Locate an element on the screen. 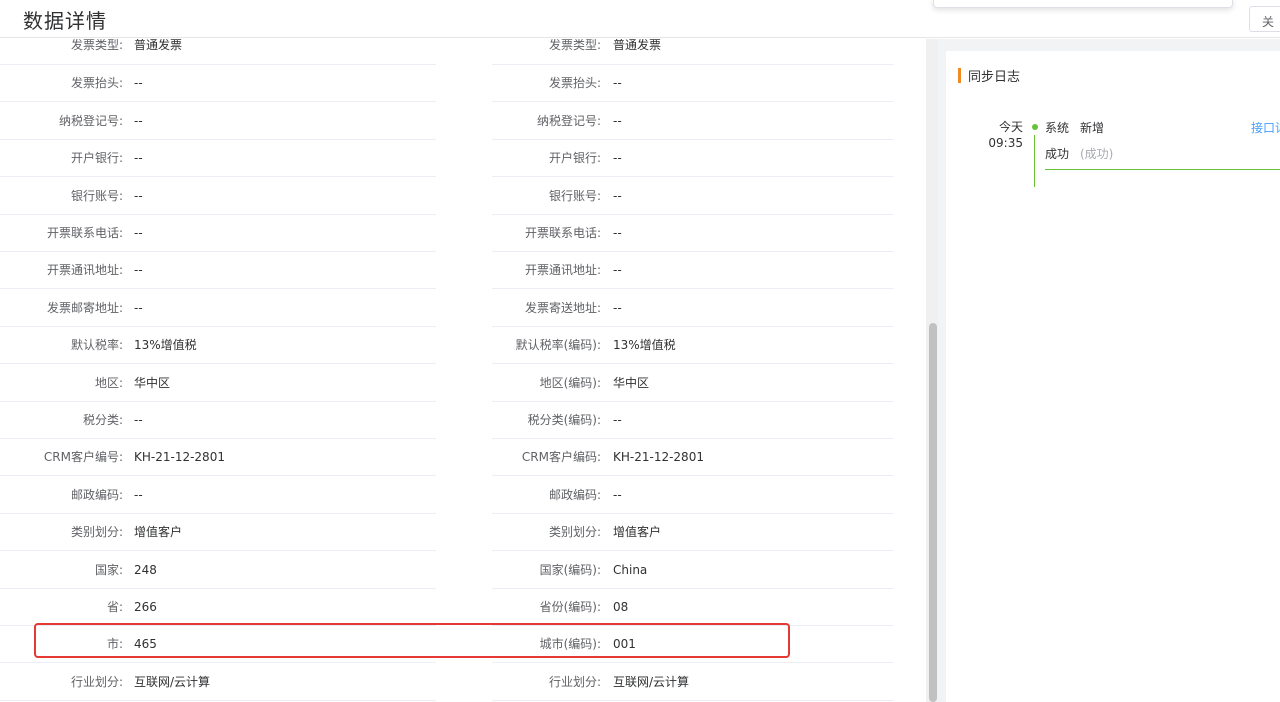 Image resolution: width=1280 pixels, height=702 pixels. field-label: 发票类型: is located at coordinates (574, 45).